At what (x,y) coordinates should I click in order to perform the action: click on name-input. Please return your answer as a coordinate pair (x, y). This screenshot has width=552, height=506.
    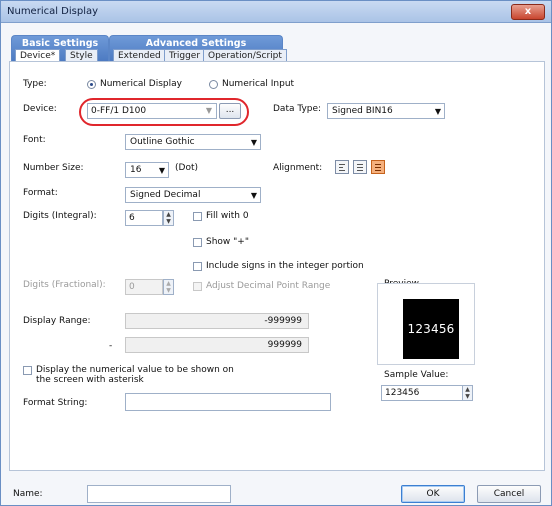
    Looking at the image, I should click on (159, 494).